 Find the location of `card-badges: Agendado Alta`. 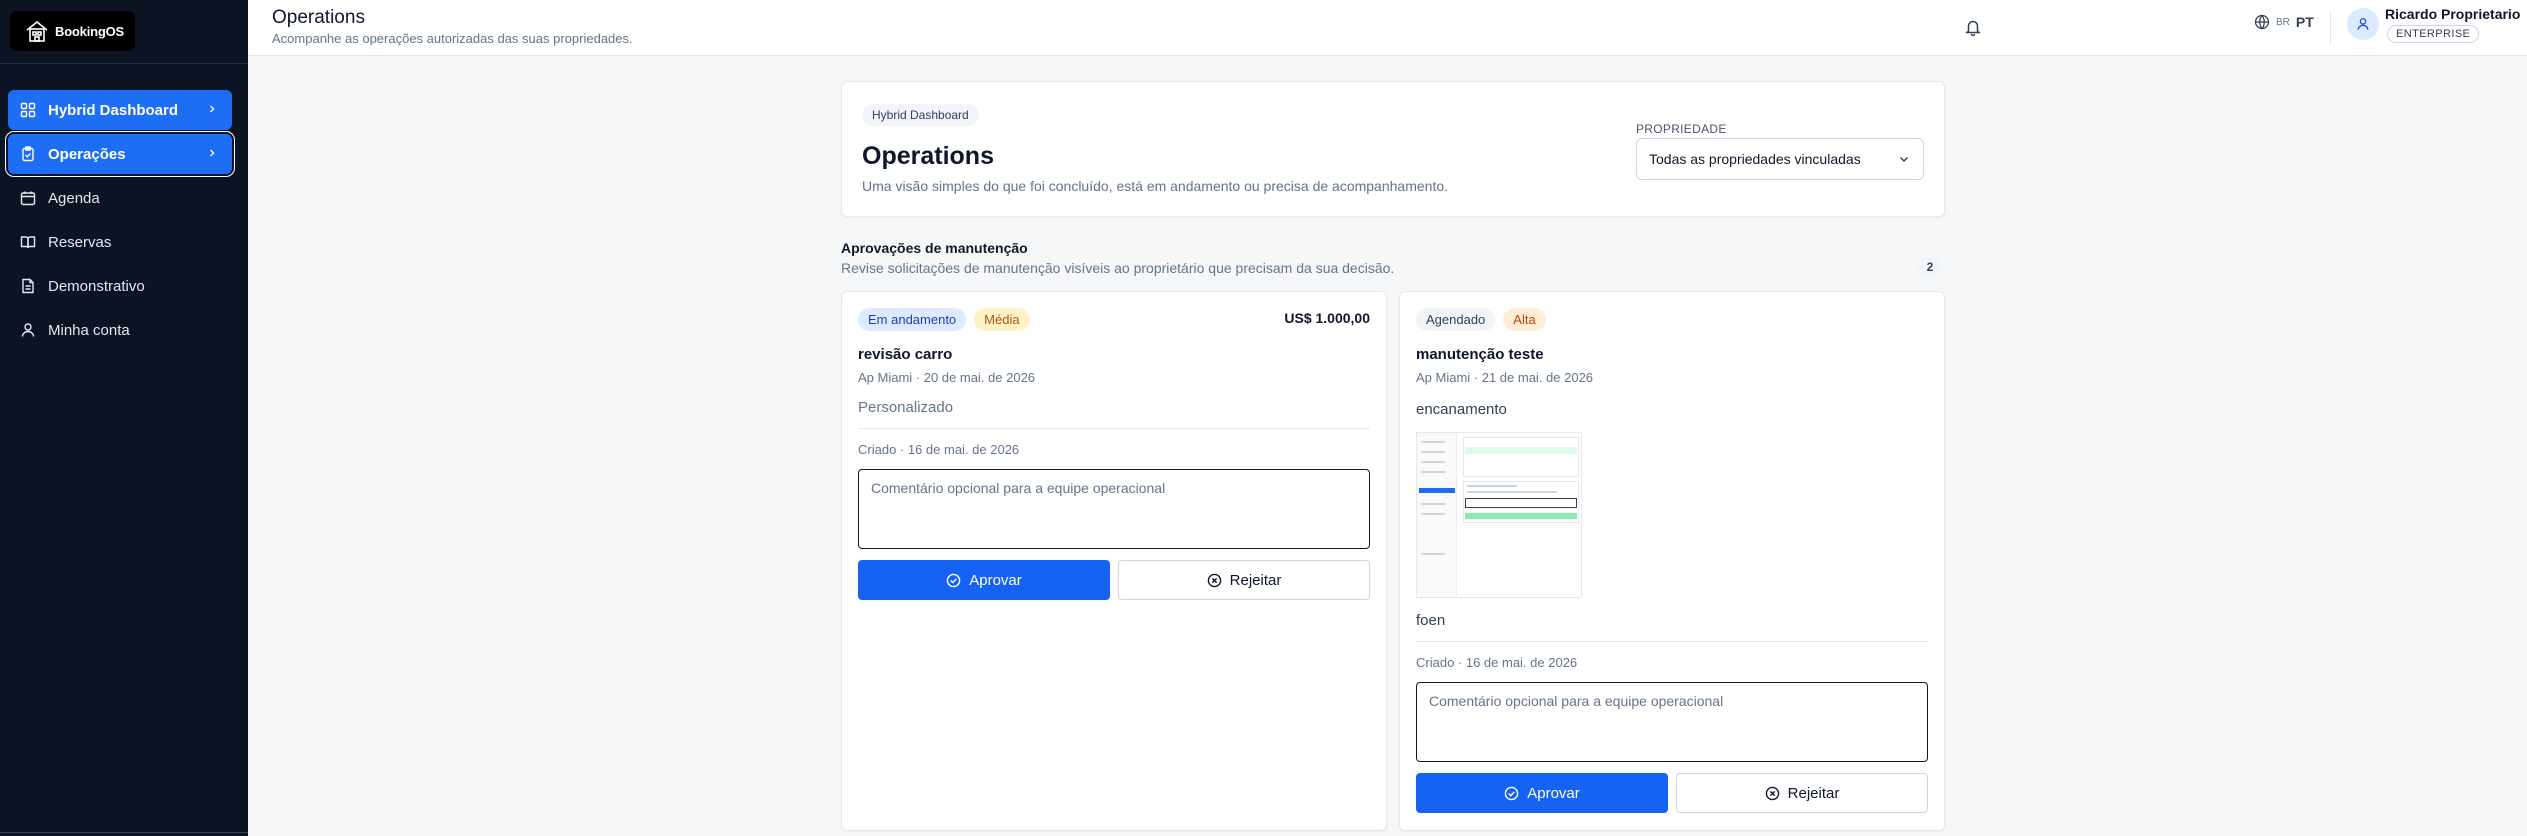

card-badges: Agendado Alta is located at coordinates (1481, 319).